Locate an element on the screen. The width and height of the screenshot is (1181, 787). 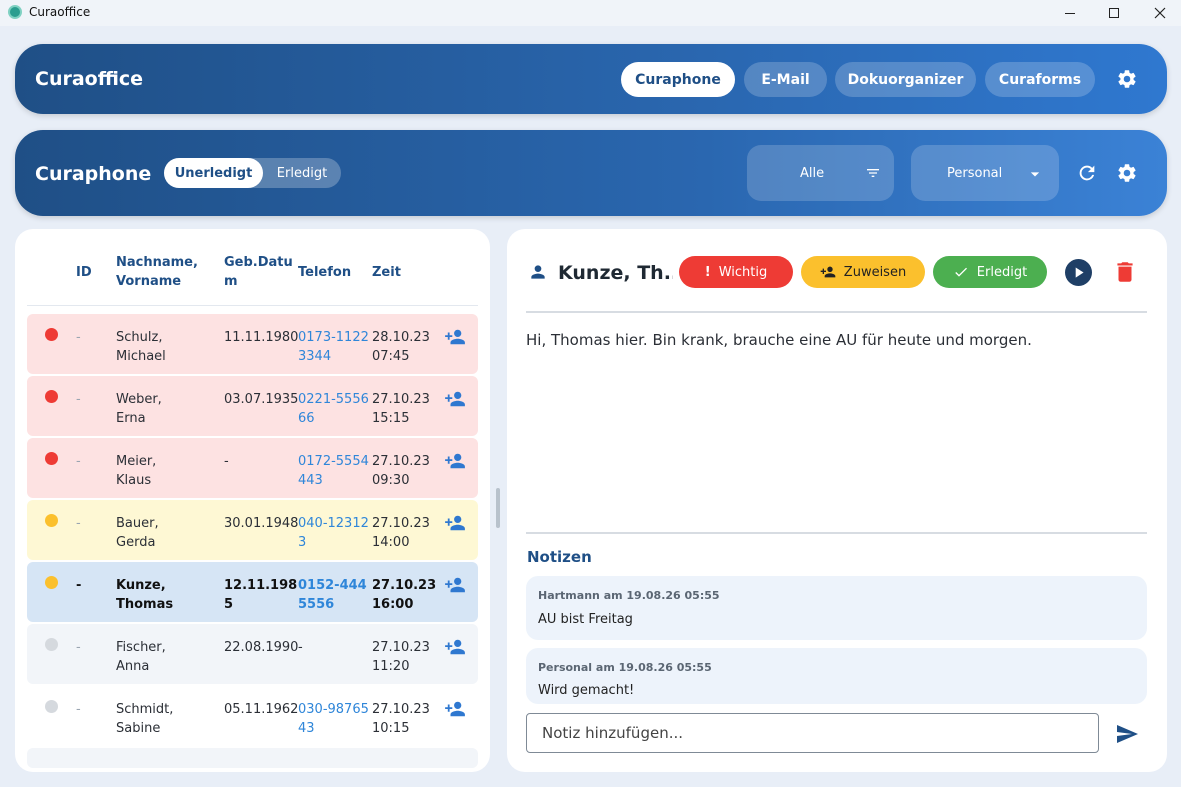
cell-time: 27.10.23 10:15 is located at coordinates (401, 719).